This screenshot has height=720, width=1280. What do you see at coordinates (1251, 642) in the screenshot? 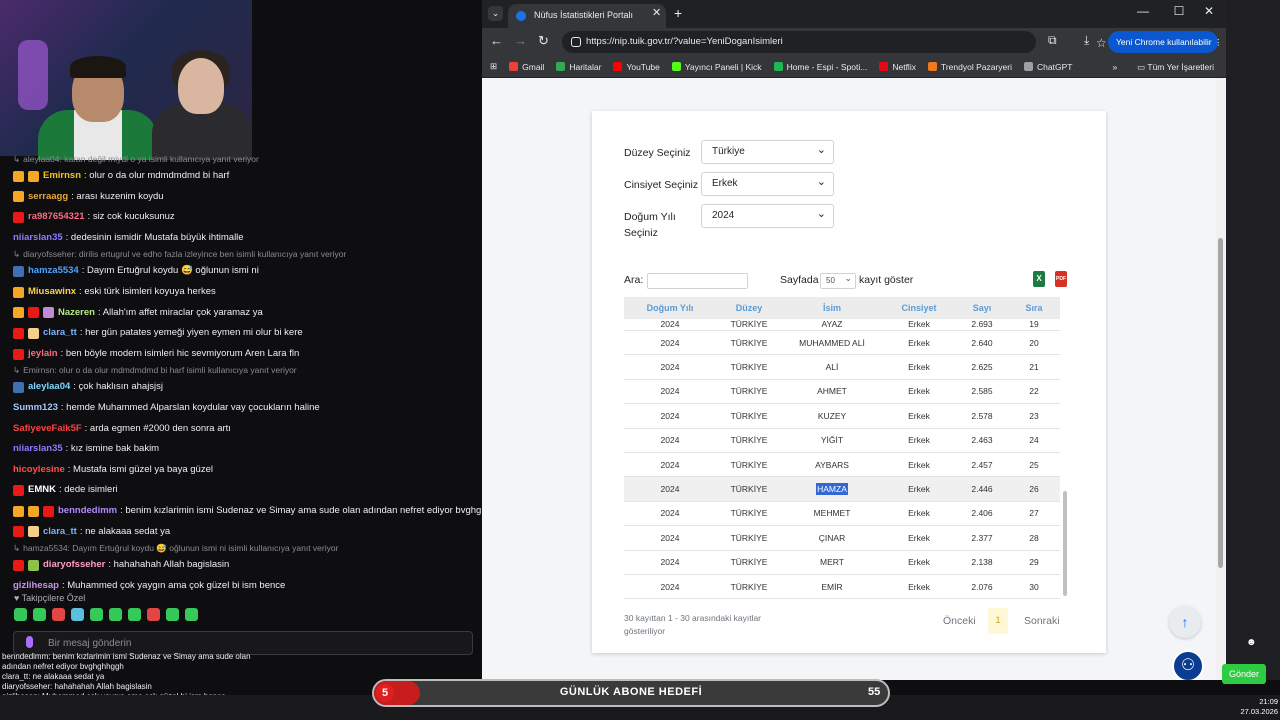
I see `emoji-icon: ☻` at bounding box center [1251, 642].